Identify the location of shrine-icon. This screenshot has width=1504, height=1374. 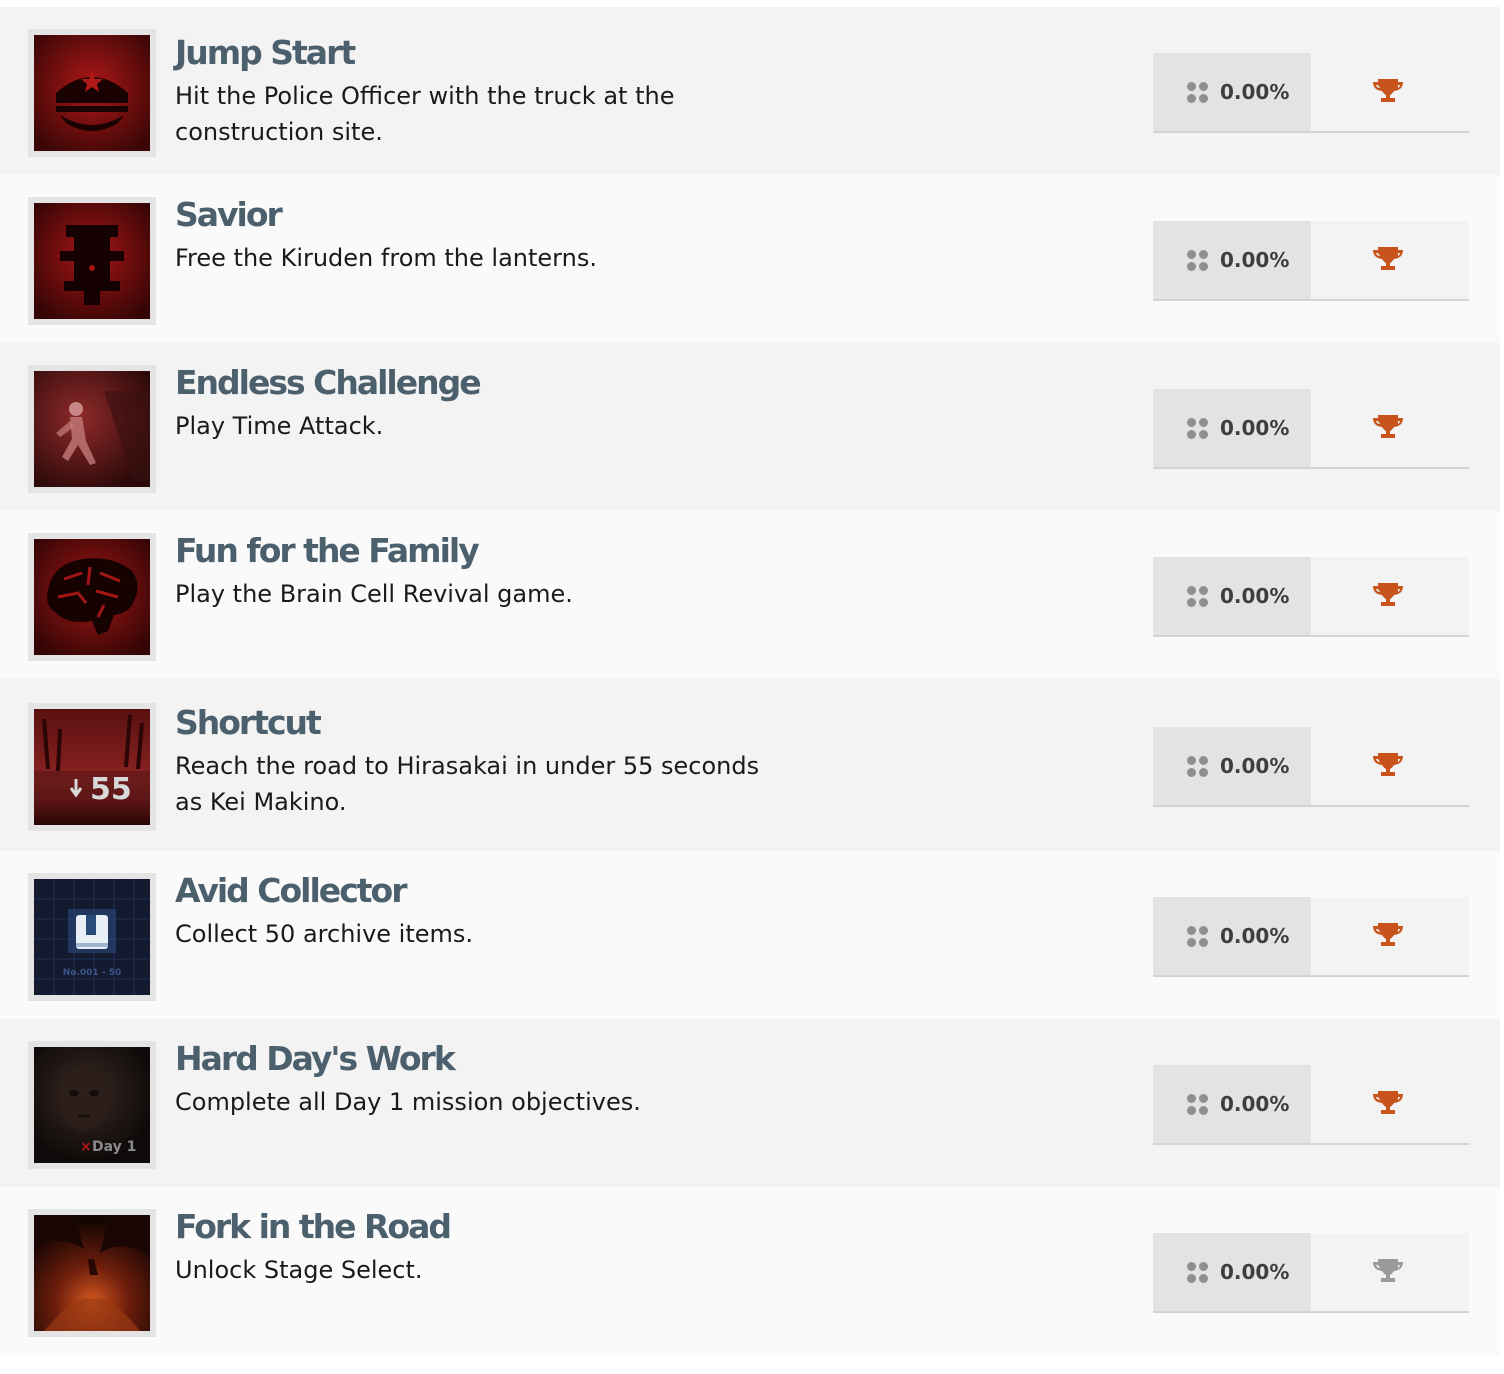
(92, 261).